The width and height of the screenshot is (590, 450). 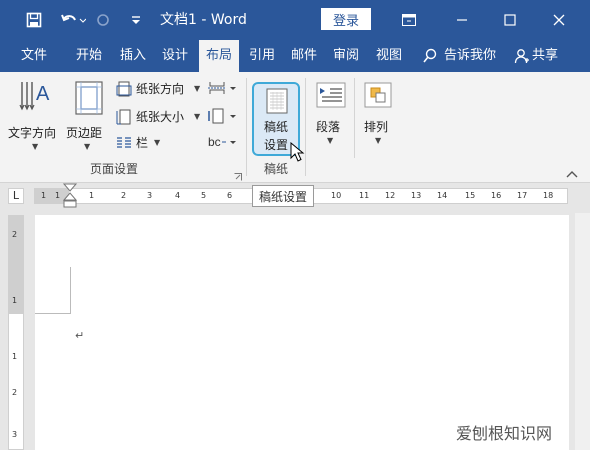 What do you see at coordinates (559, 20) in the screenshot?
I see `close-icon` at bounding box center [559, 20].